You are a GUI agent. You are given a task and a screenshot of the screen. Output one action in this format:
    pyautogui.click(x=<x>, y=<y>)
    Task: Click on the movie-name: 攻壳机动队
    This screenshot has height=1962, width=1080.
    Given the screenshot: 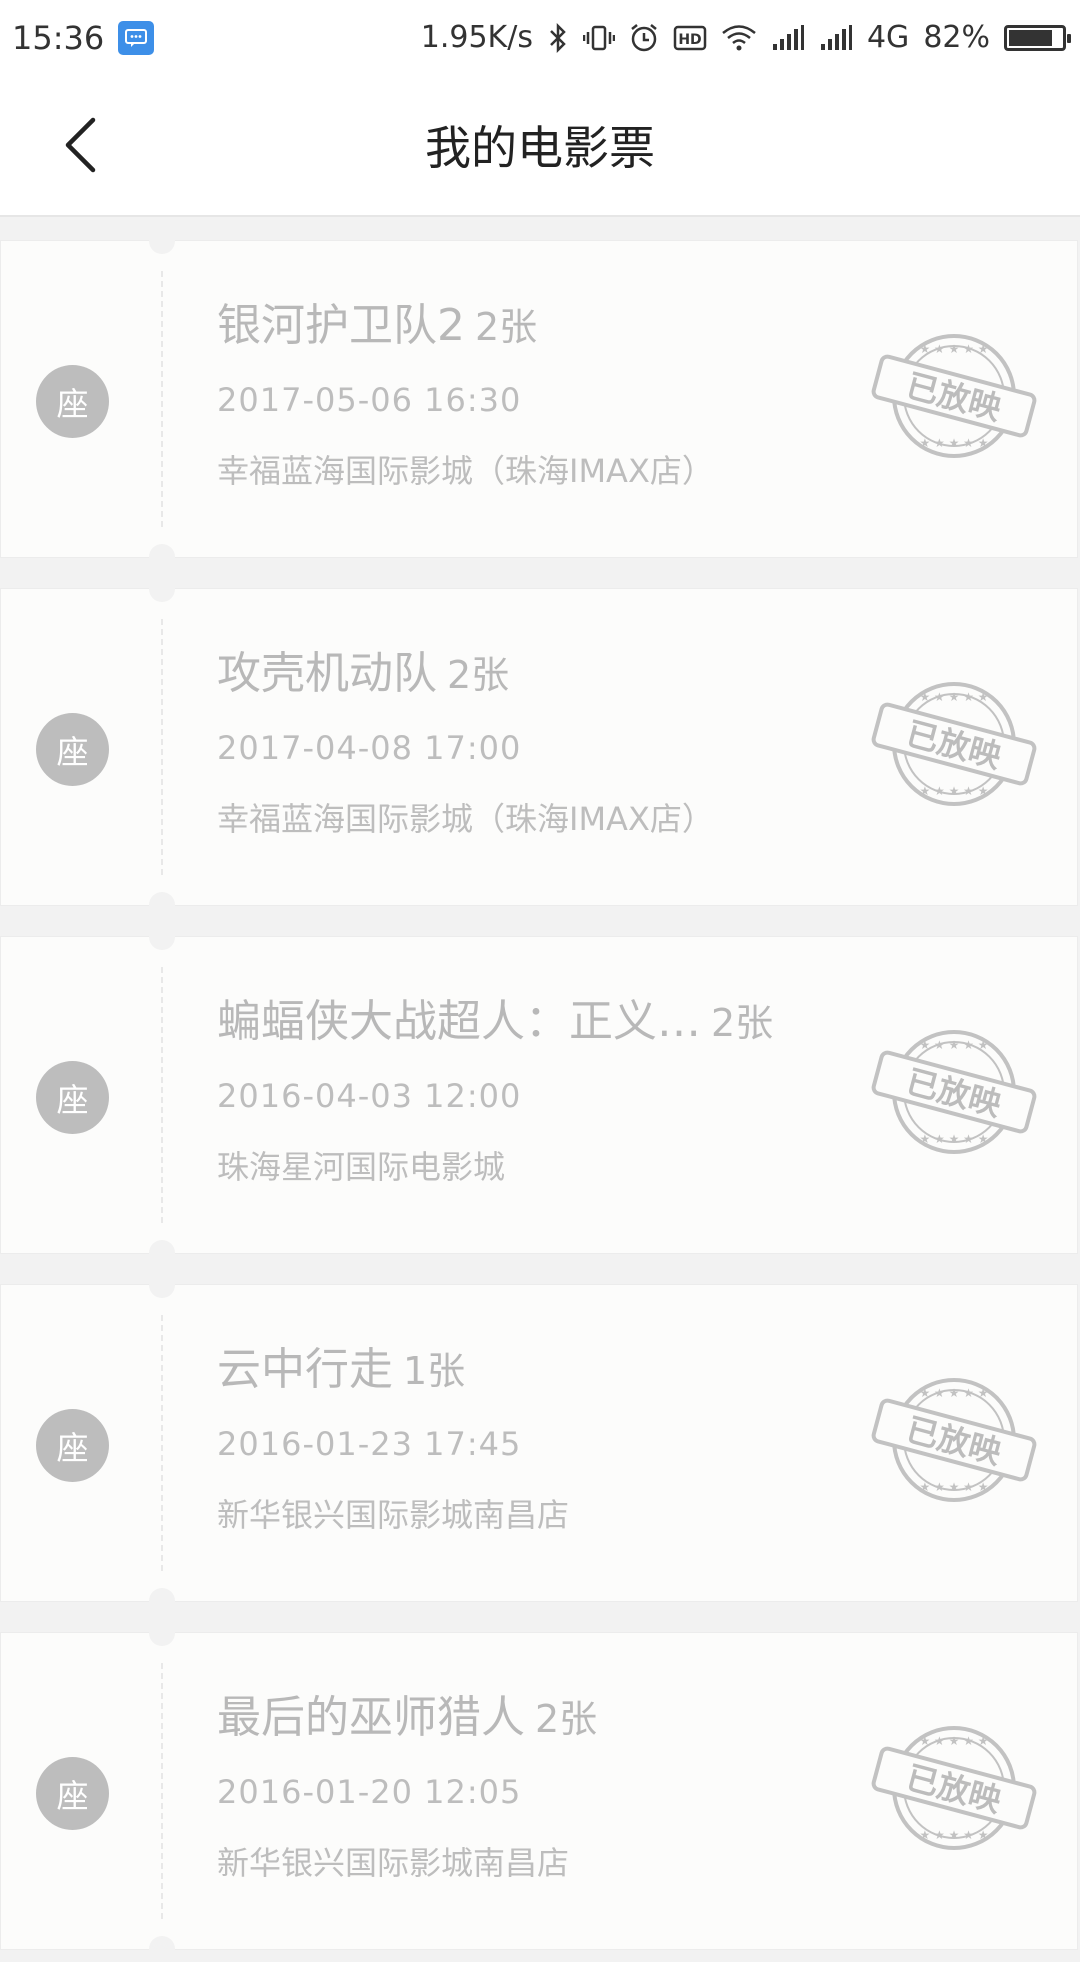 What is the action you would take?
    pyautogui.click(x=327, y=673)
    